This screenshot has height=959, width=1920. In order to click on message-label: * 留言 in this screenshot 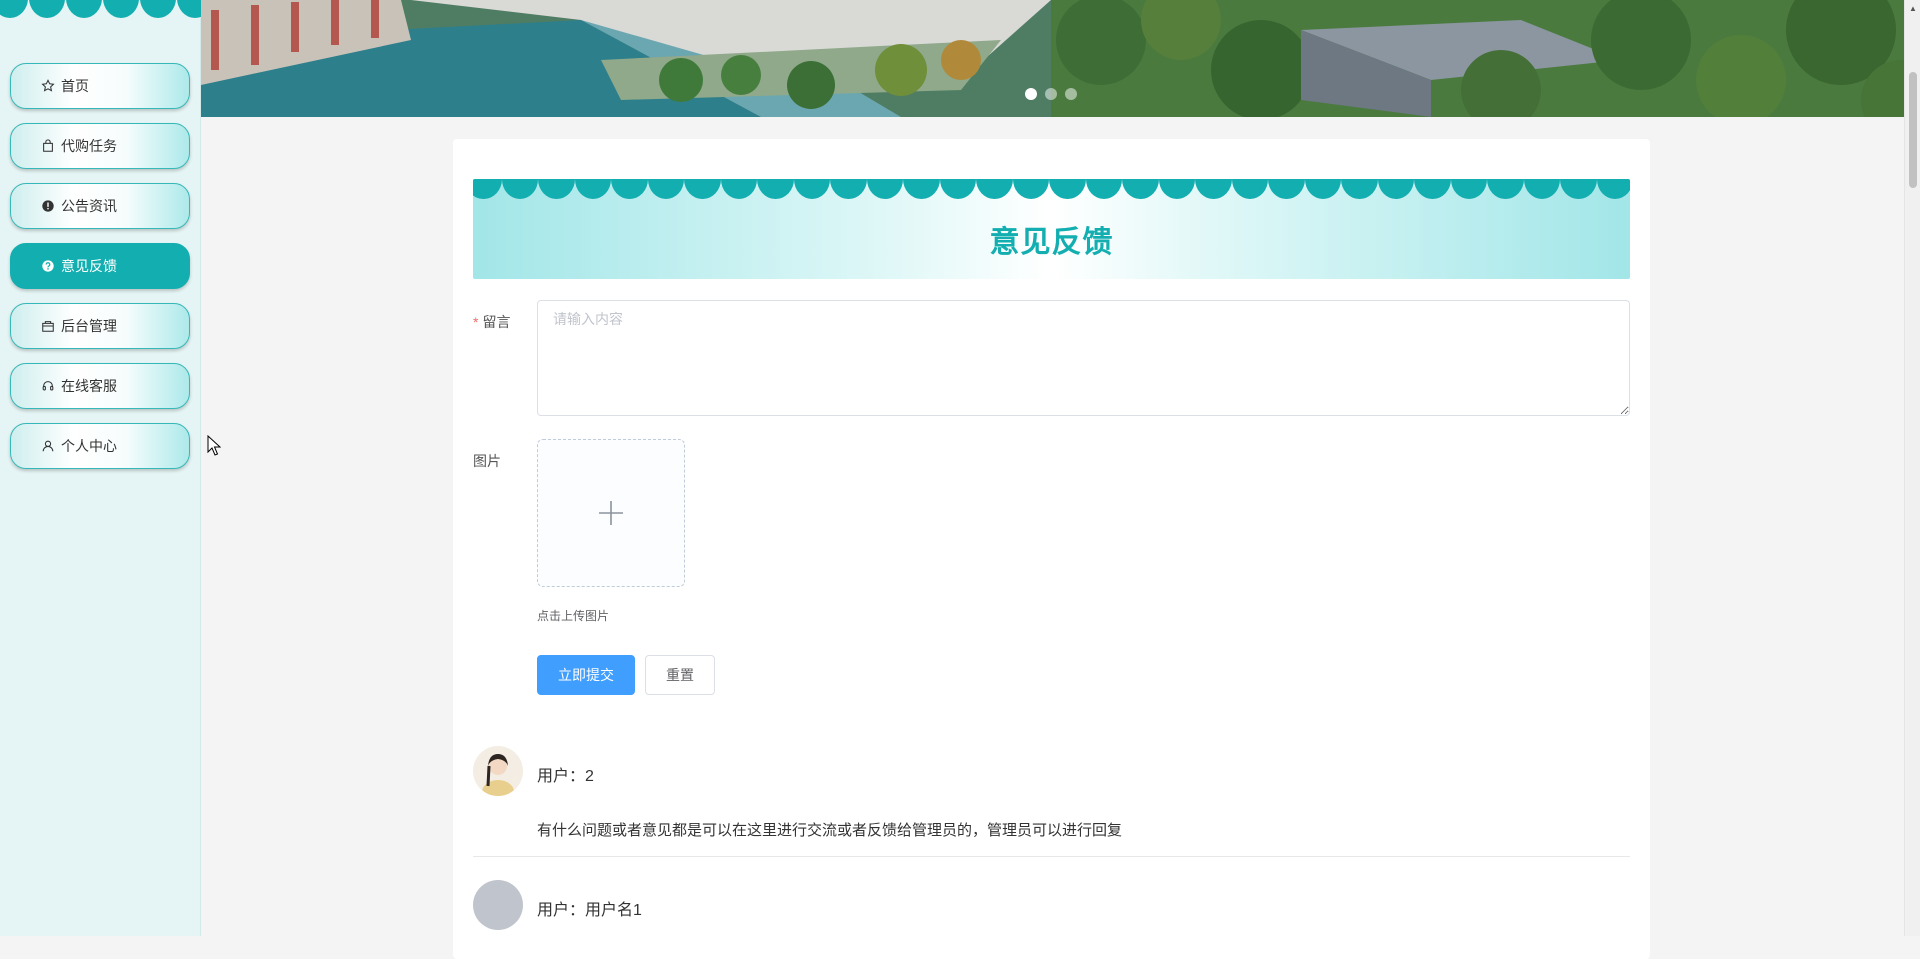, I will do `click(492, 322)`.